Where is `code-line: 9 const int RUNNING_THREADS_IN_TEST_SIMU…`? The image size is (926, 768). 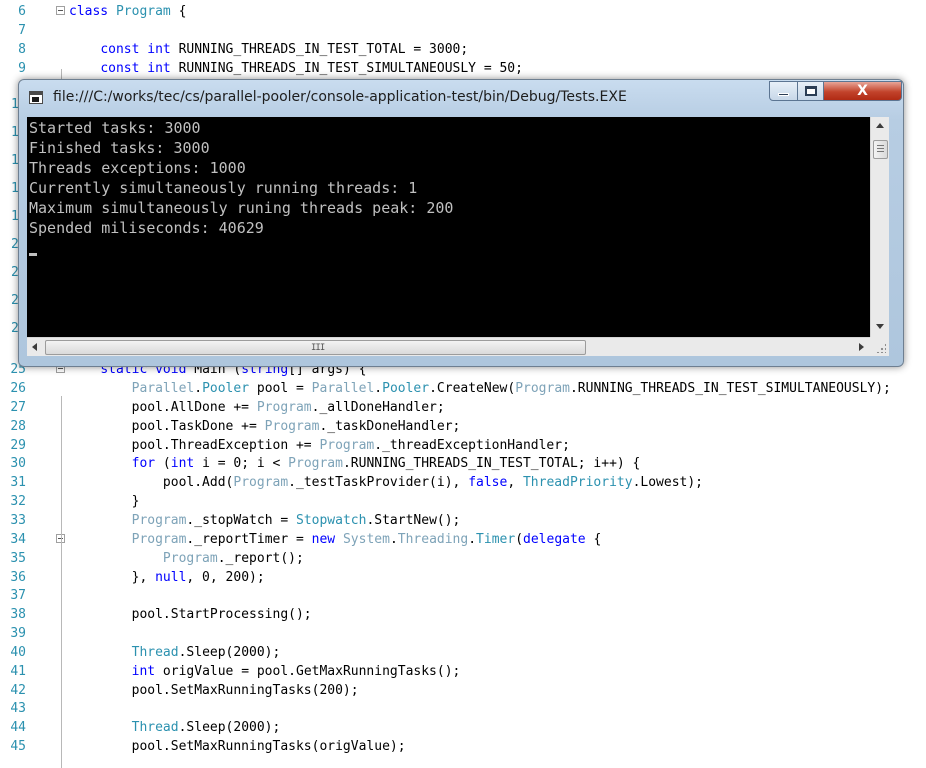
code-line: 9 const int RUNNING_THREADS_IN_TEST_SIMU… is located at coordinates (463, 68).